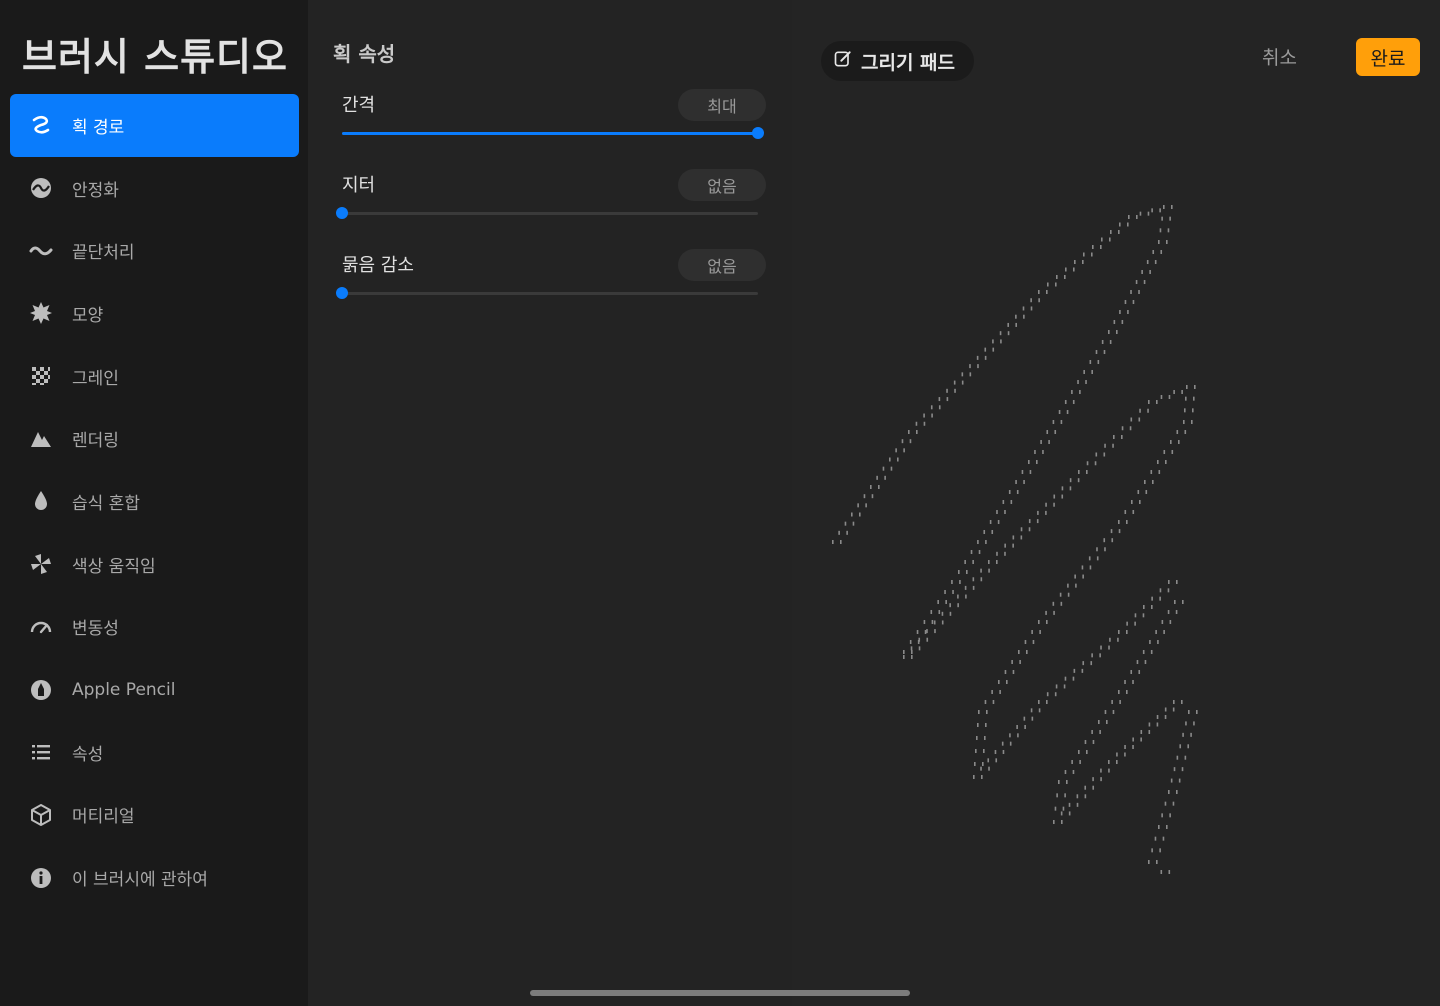 This screenshot has height=1006, width=1440. Describe the element at coordinates (154, 689) in the screenshot. I see `sidebar-item-apple-pencil: Apple Pencil` at that location.